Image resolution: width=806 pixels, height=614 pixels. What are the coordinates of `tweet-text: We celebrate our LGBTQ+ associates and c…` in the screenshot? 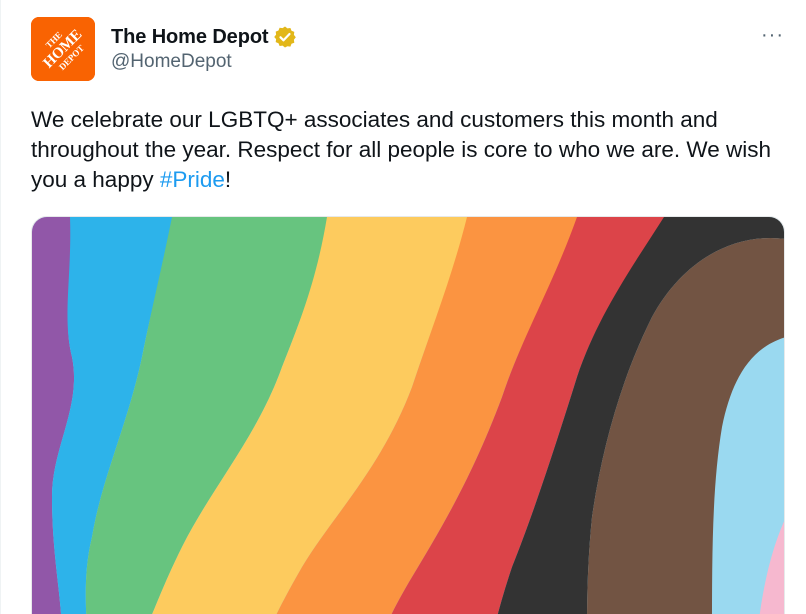 It's located at (401, 150).